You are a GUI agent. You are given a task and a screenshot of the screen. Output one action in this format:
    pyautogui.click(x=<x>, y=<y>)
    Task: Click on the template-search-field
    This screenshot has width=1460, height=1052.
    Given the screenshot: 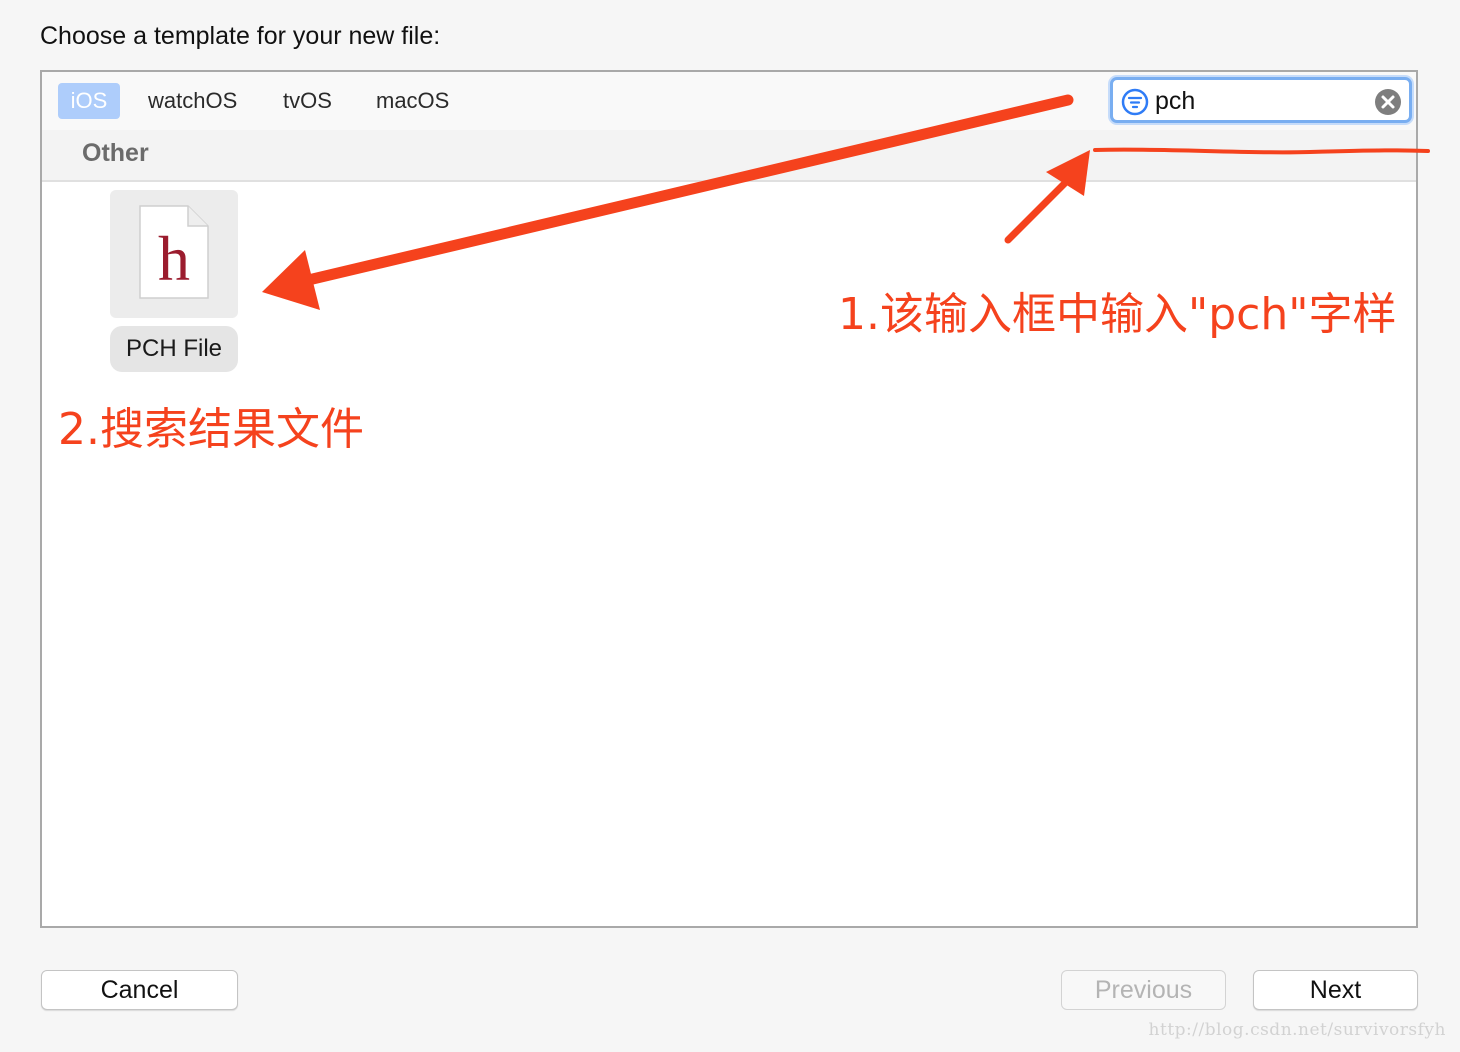 What is the action you would take?
    pyautogui.click(x=1261, y=100)
    